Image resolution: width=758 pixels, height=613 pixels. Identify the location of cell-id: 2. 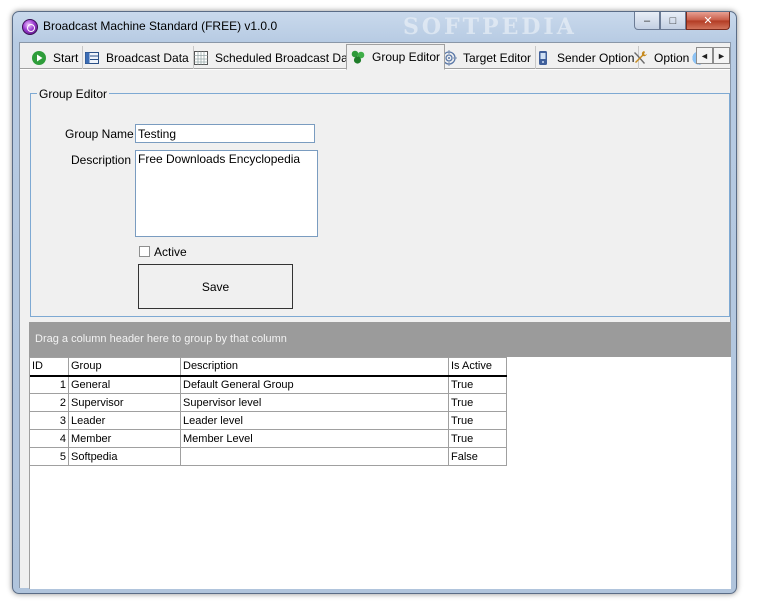
(49, 402).